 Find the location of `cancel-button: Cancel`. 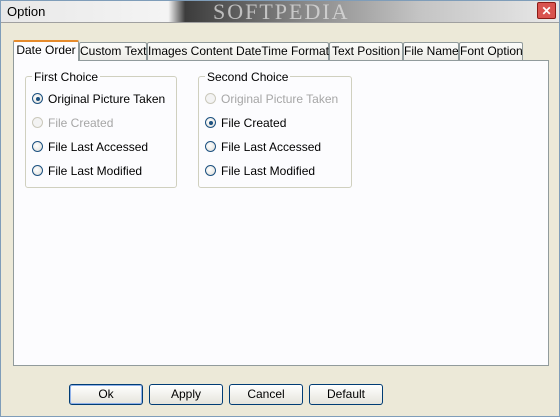

cancel-button: Cancel is located at coordinates (266, 394).